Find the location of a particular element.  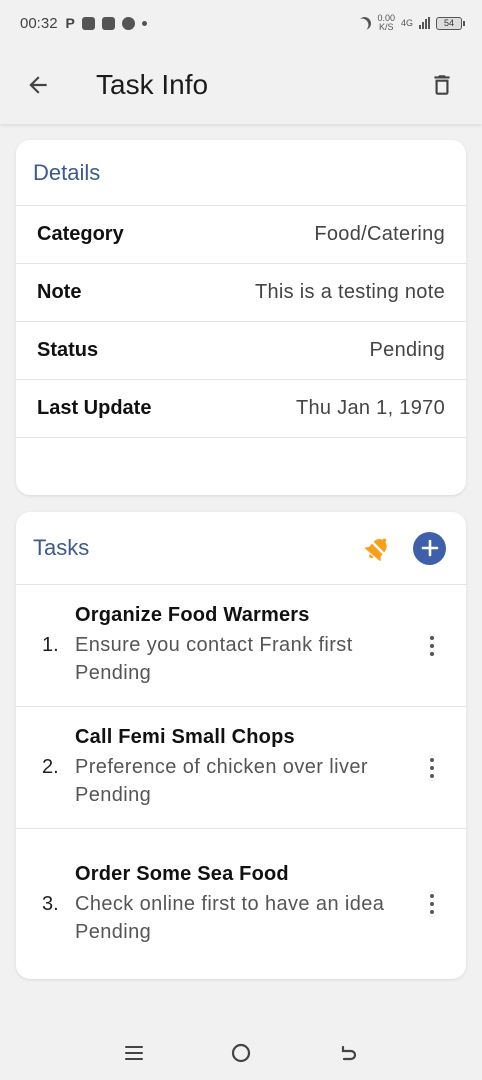

notification-icons: P is located at coordinates (106, 23).